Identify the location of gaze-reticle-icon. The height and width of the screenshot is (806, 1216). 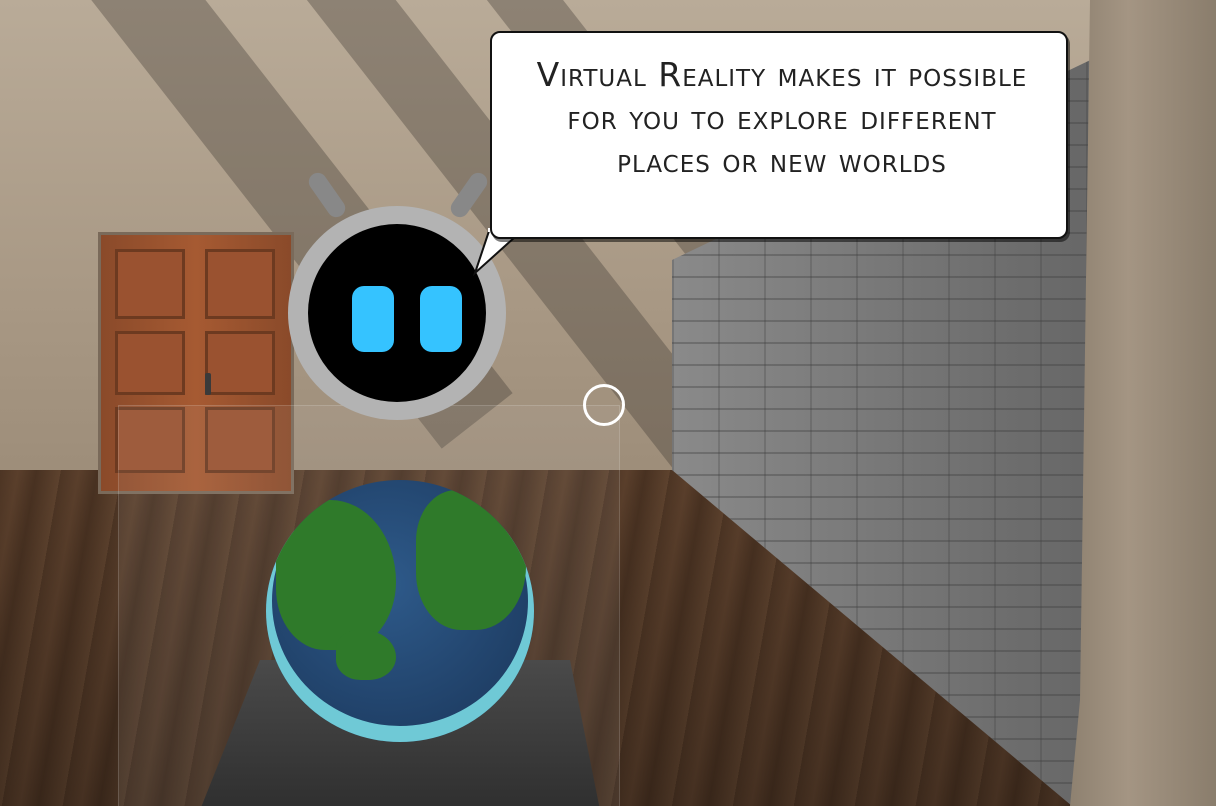
(604, 405).